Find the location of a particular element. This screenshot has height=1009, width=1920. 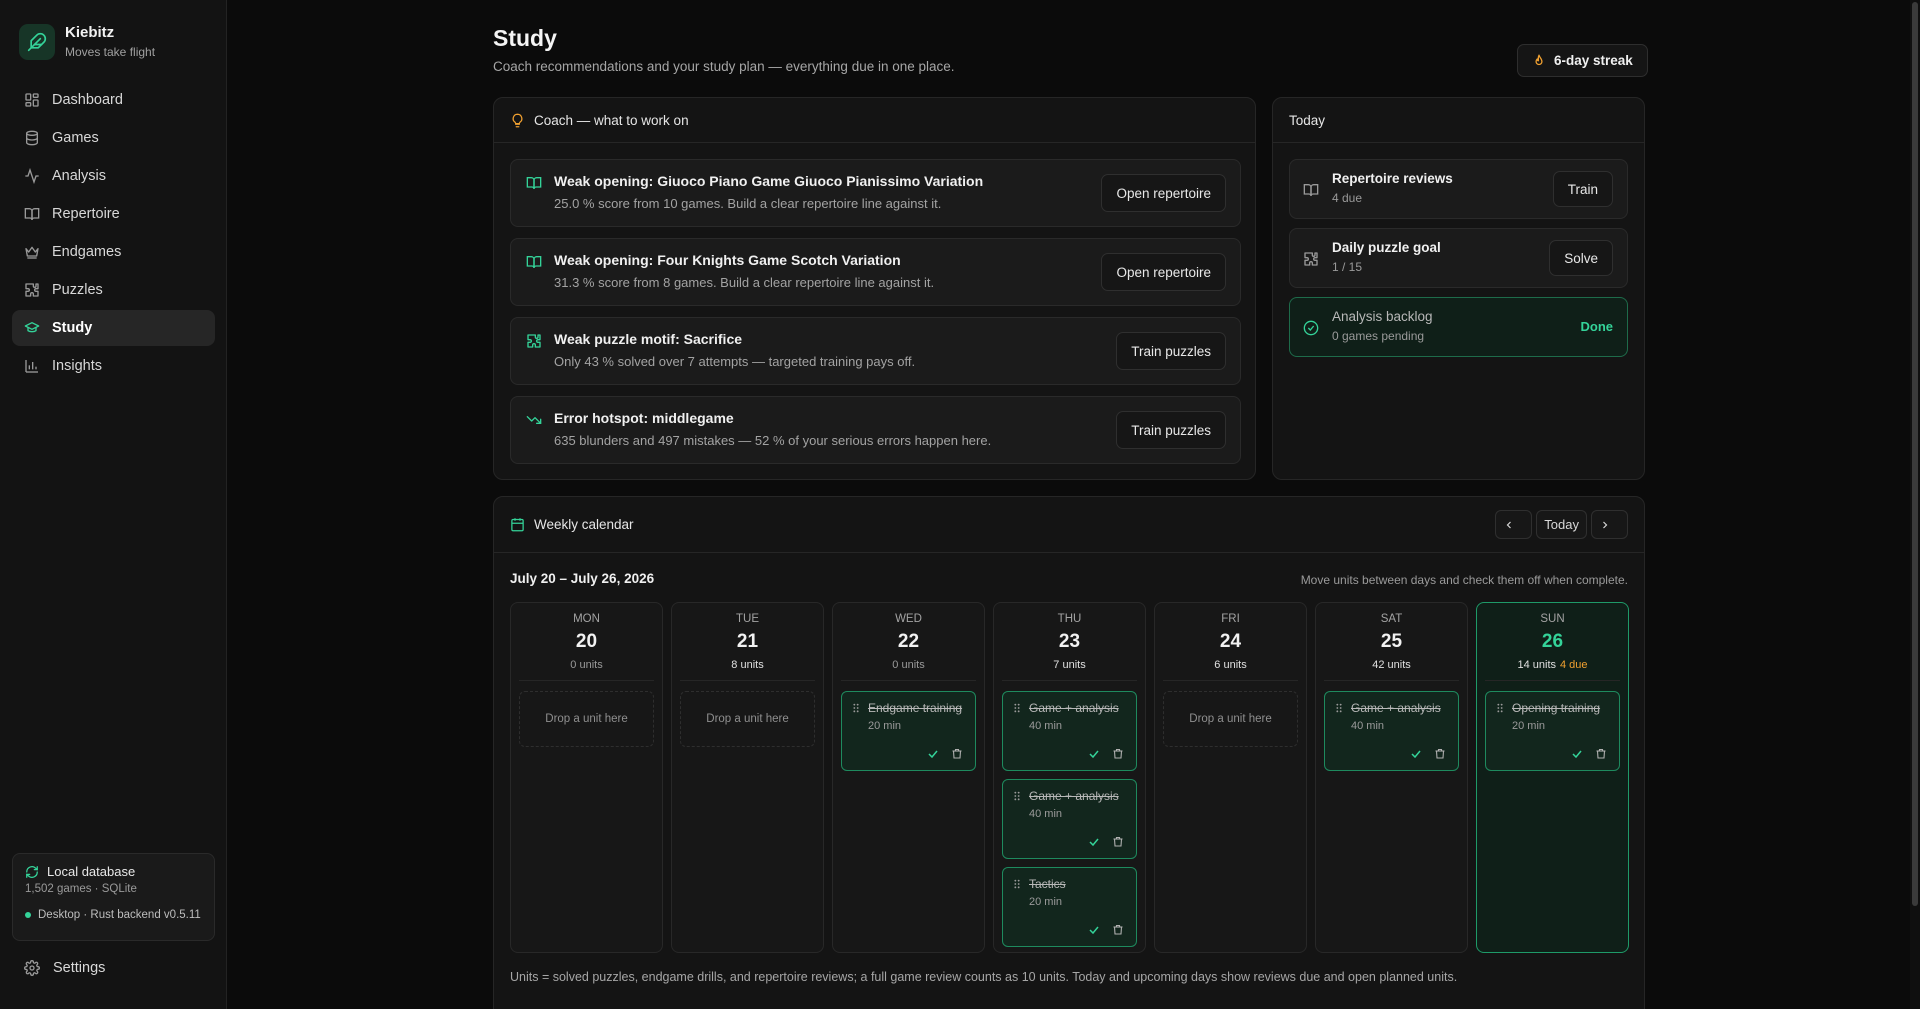

today-header: Today is located at coordinates (1458, 120).